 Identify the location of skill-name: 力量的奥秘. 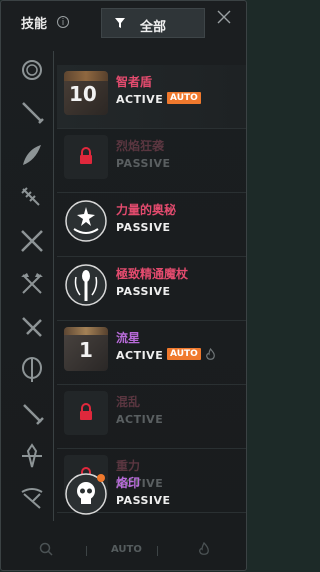
(146, 210).